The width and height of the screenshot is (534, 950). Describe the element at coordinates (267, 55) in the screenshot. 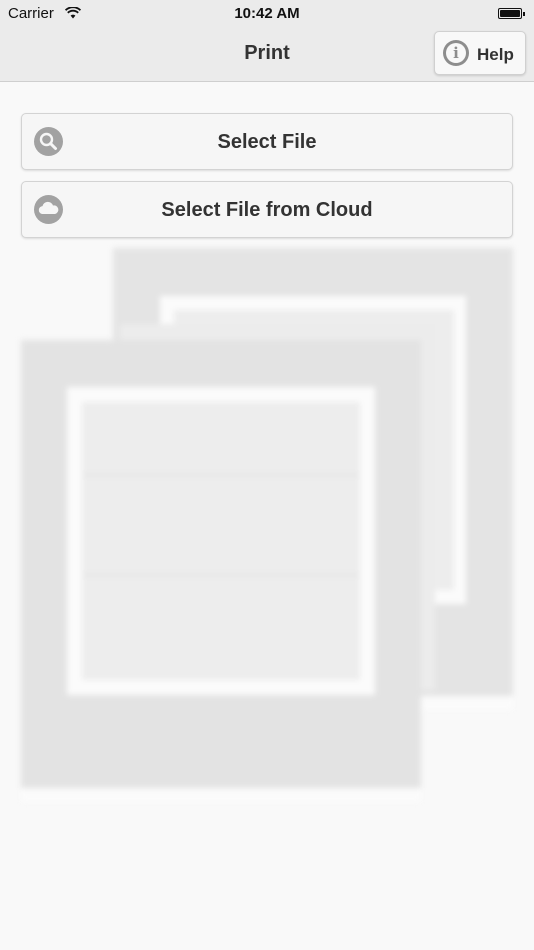

I see `navigation-bar: Print i Help` at that location.